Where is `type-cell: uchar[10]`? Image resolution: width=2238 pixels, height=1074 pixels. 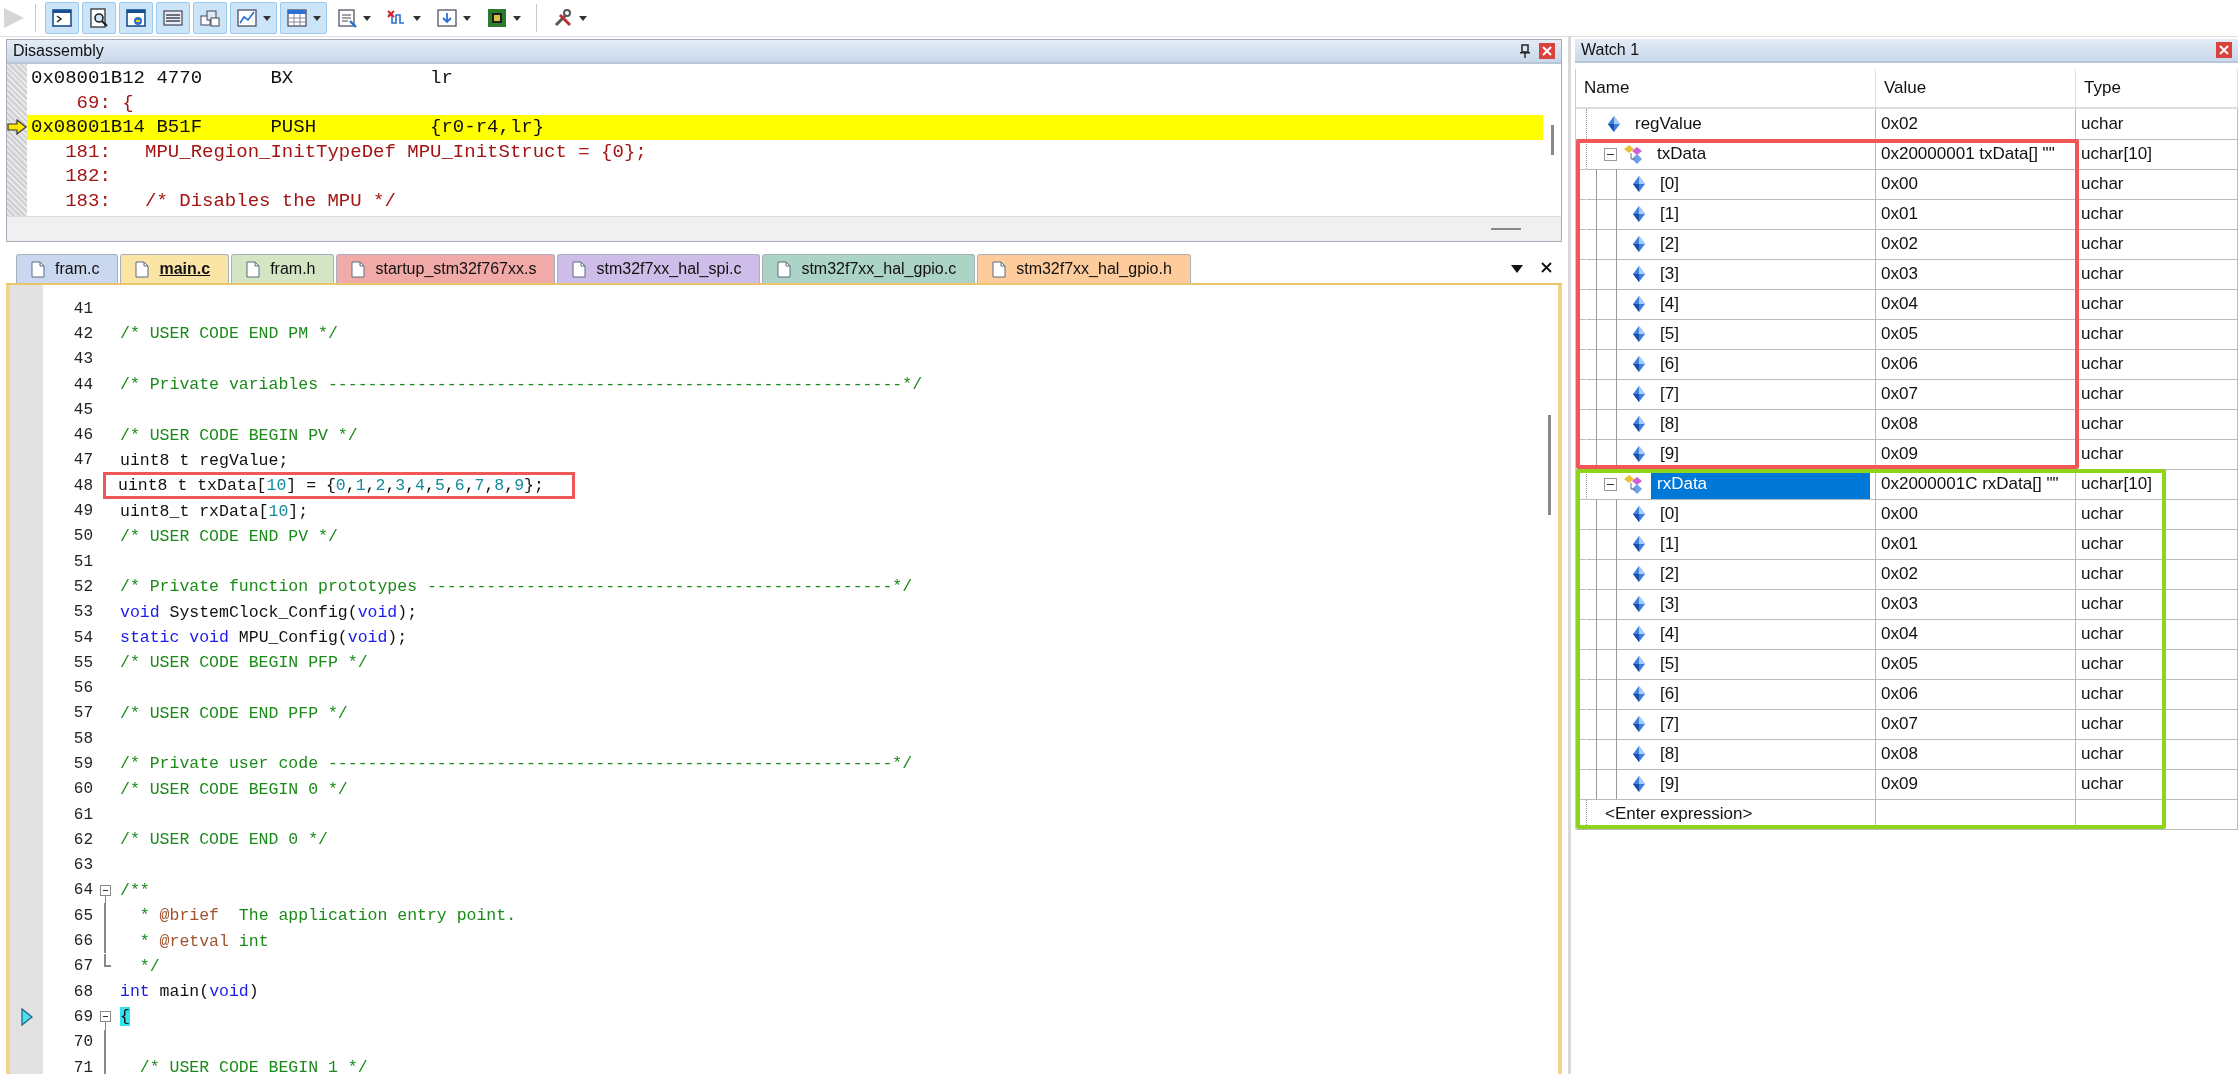 type-cell: uchar[10] is located at coordinates (2157, 484).